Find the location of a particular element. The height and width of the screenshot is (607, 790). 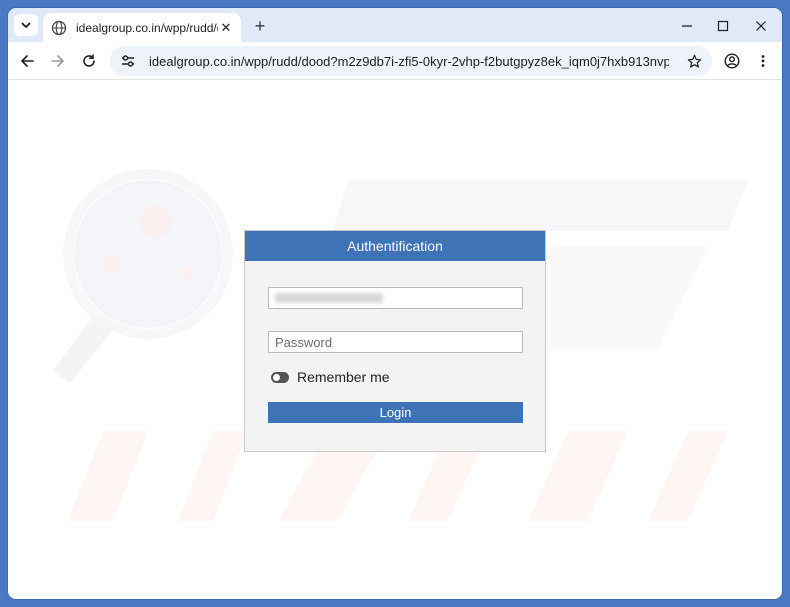

reload-button is located at coordinates (89, 61).